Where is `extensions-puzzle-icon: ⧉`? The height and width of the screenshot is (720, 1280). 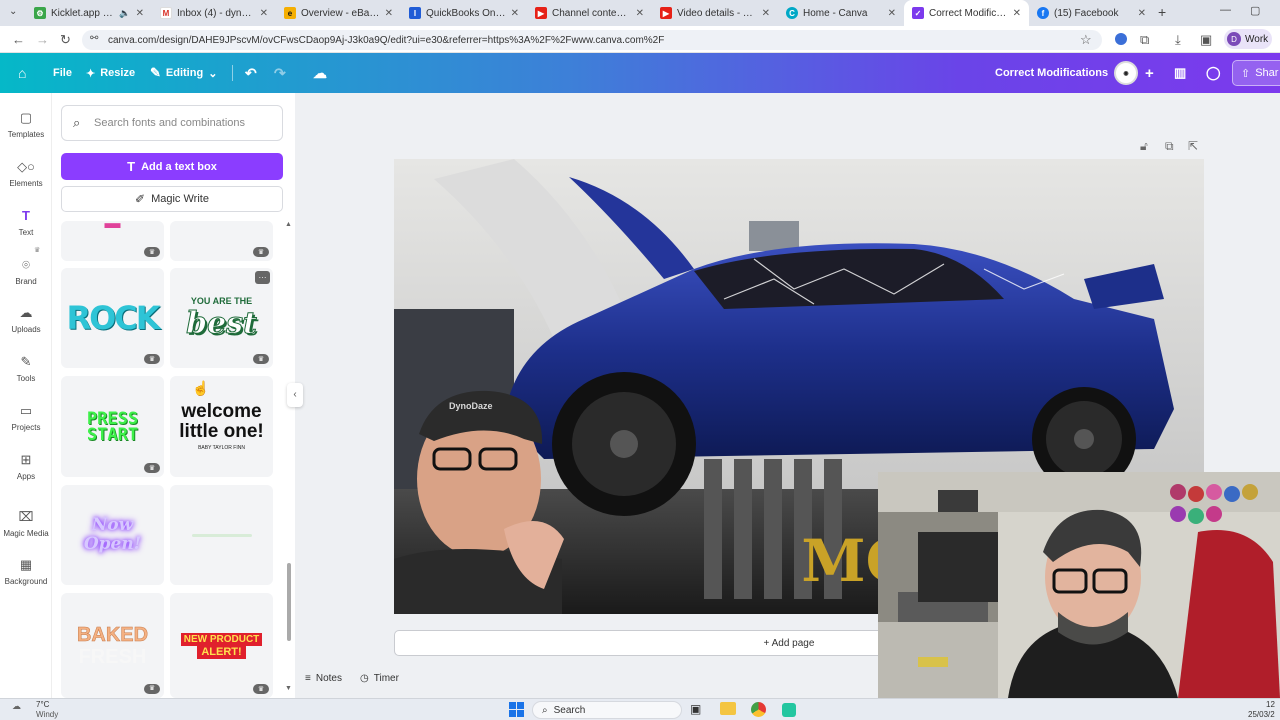 extensions-puzzle-icon: ⧉ is located at coordinates (1144, 40).